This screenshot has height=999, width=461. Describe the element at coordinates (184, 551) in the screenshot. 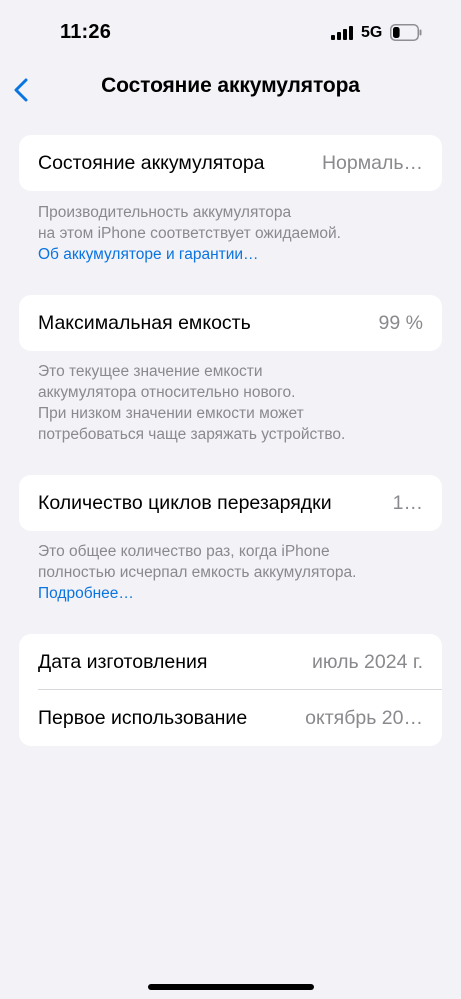

I see `footer-text-line: Это общее количество раз, когда iPhone` at that location.